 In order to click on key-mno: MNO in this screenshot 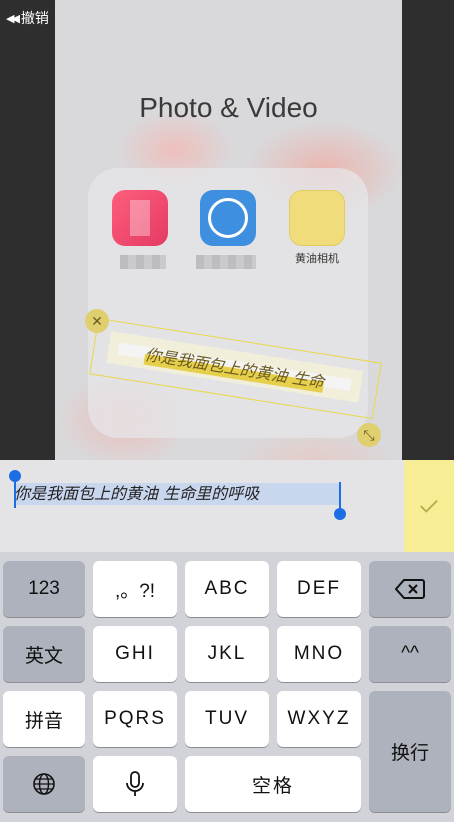, I will do `click(319, 654)`.